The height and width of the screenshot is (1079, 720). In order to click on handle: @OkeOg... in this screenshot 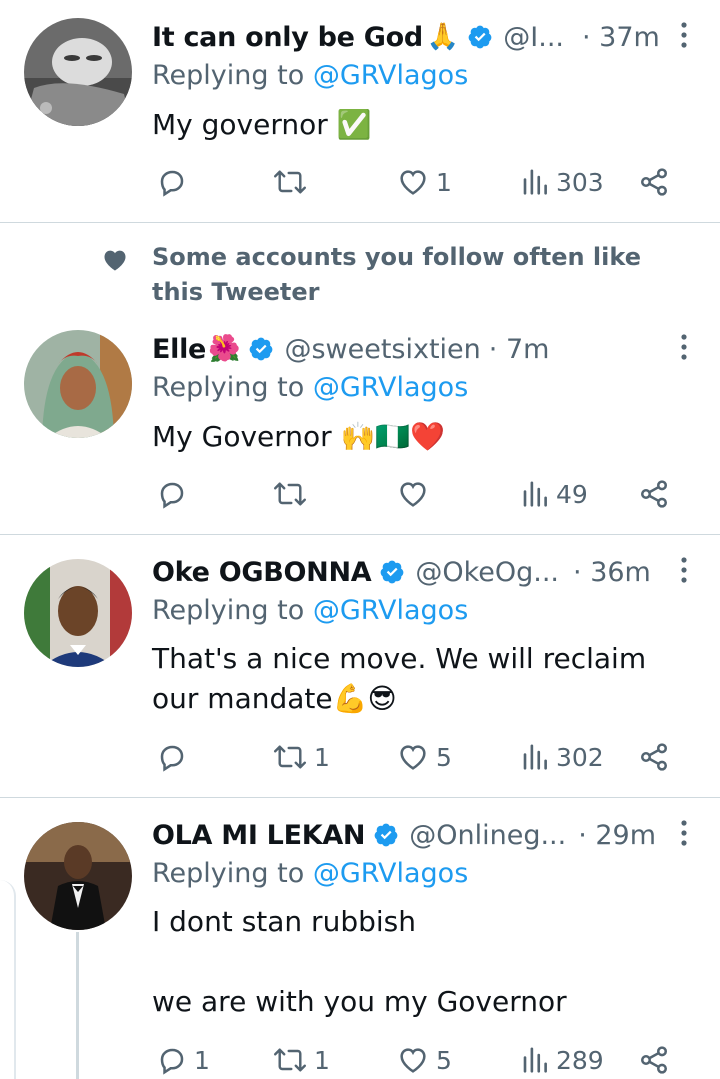, I will do `click(487, 572)`.